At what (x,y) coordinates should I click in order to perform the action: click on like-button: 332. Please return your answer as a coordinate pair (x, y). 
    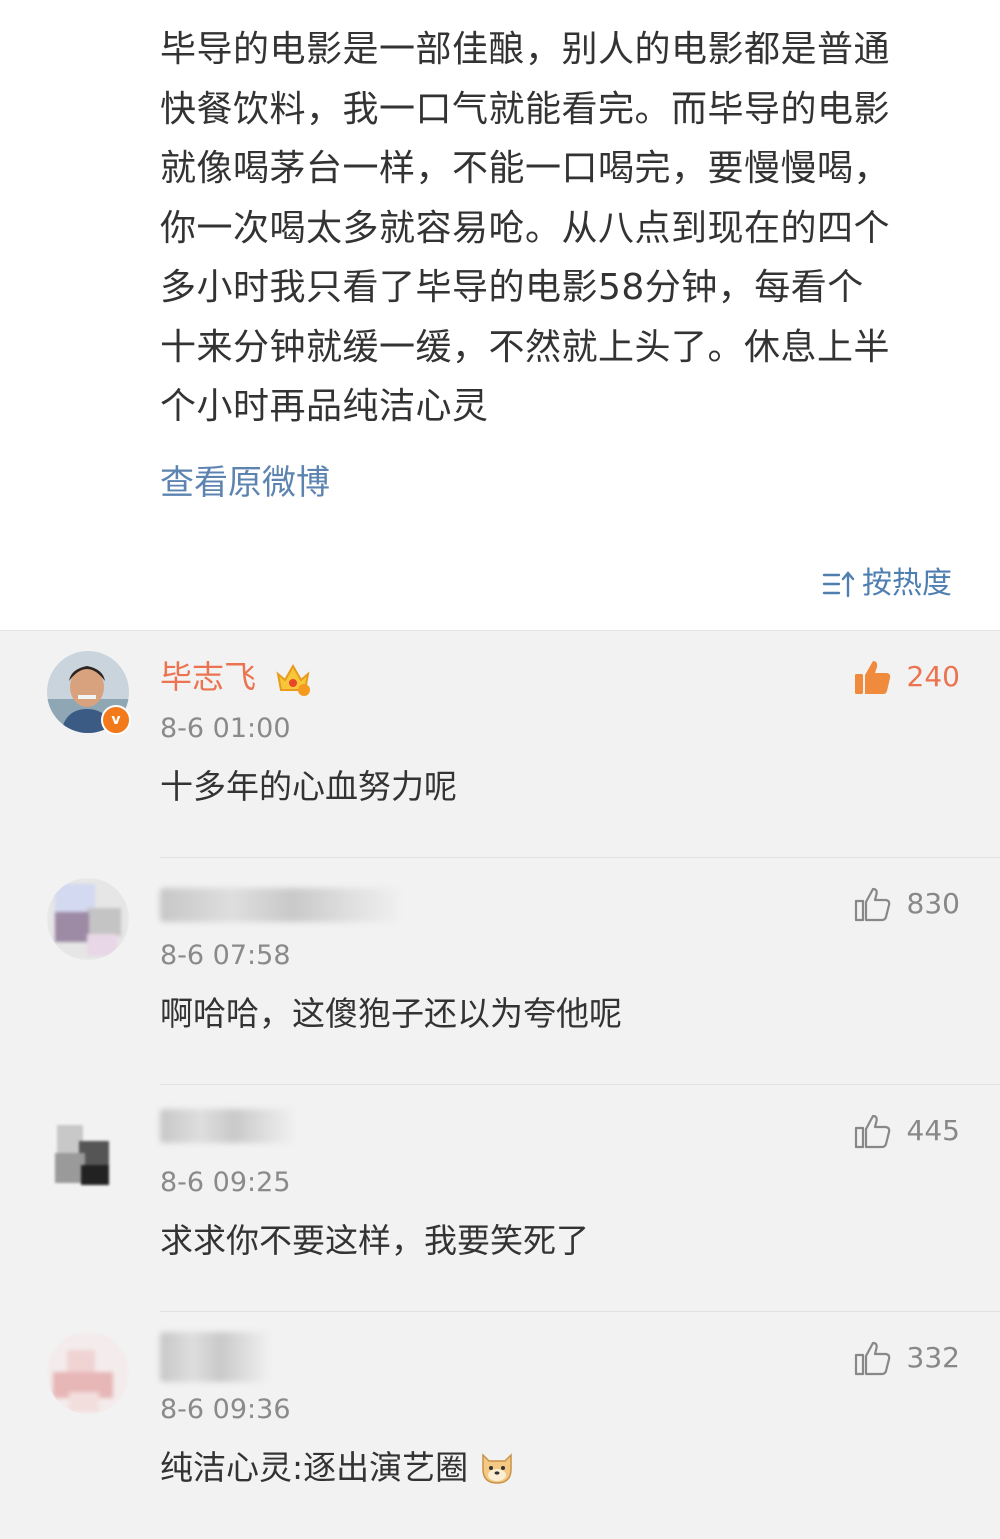
    Looking at the image, I should click on (906, 1358).